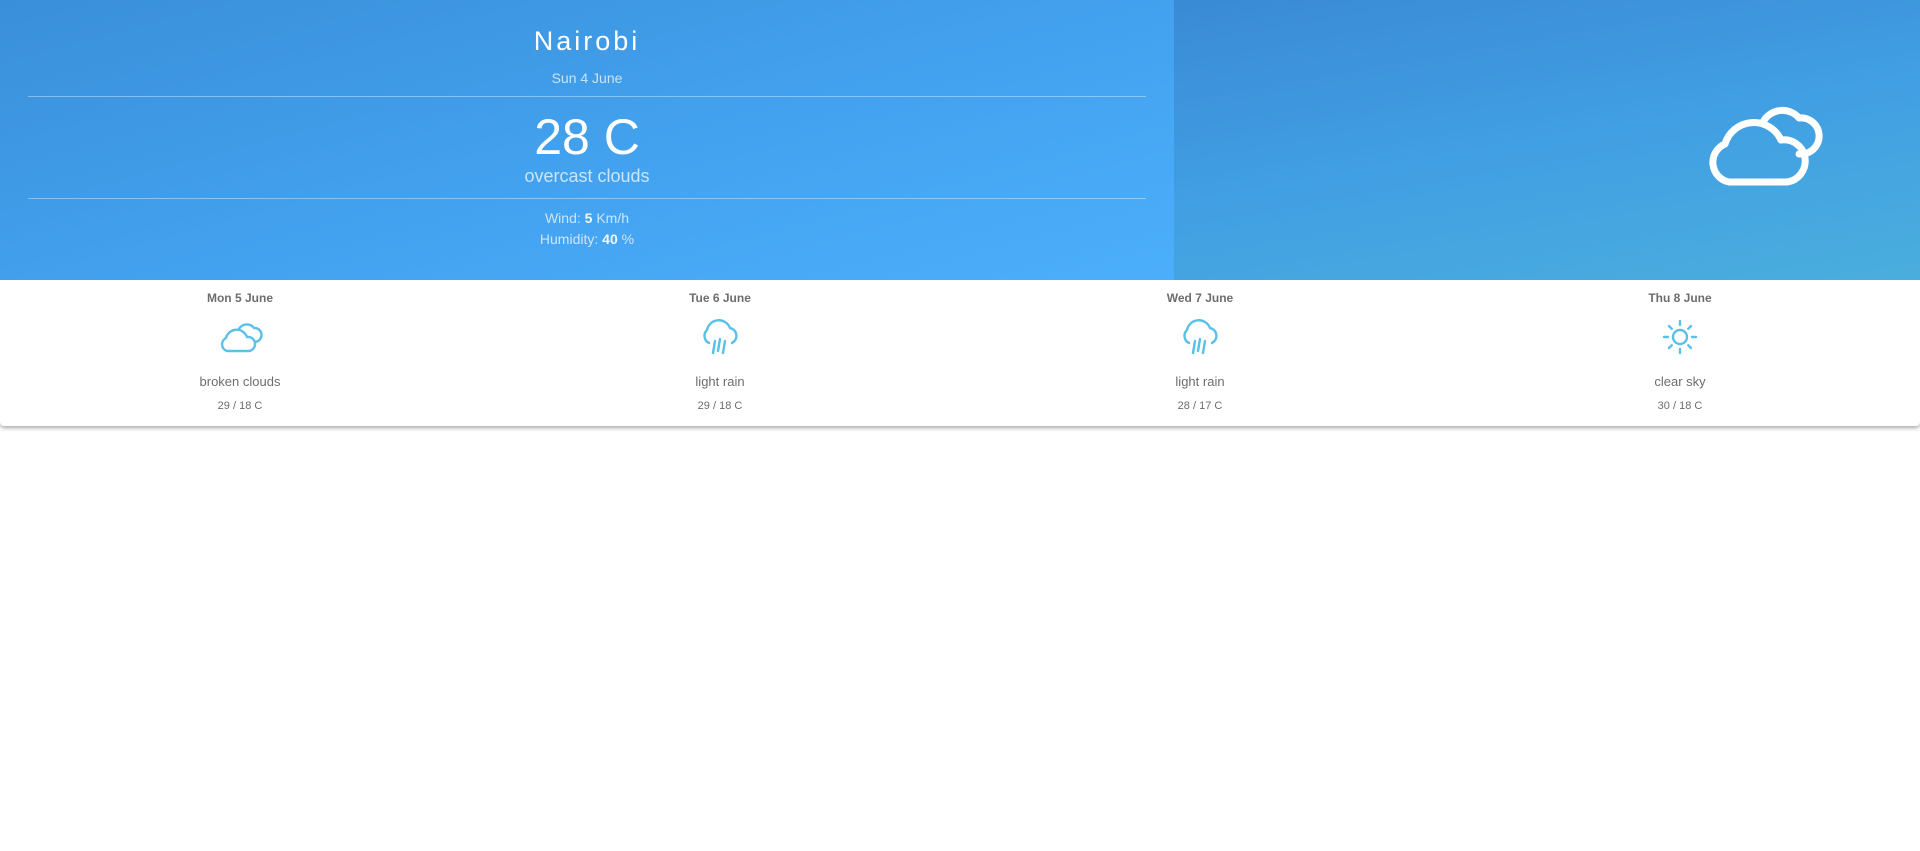  I want to click on wind-stat: Wind: 5 Km/h, so click(587, 218).